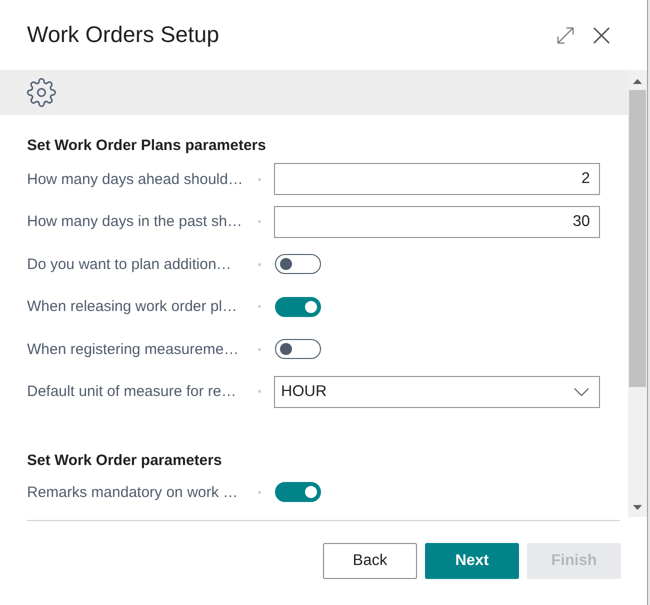  Describe the element at coordinates (472, 561) in the screenshot. I see `wizard-button: Next` at that location.